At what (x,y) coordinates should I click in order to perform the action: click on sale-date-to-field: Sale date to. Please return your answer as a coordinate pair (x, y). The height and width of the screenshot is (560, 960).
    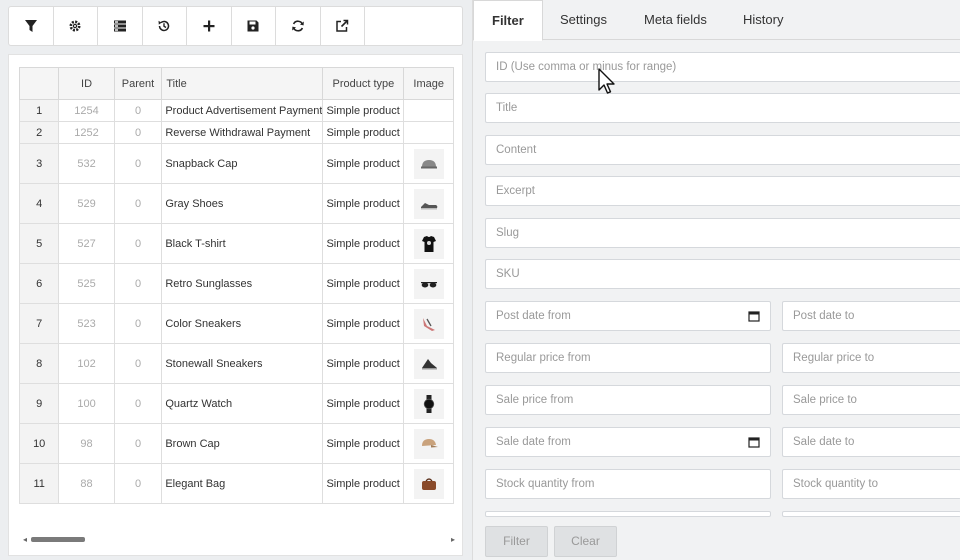
    Looking at the image, I should click on (871, 442).